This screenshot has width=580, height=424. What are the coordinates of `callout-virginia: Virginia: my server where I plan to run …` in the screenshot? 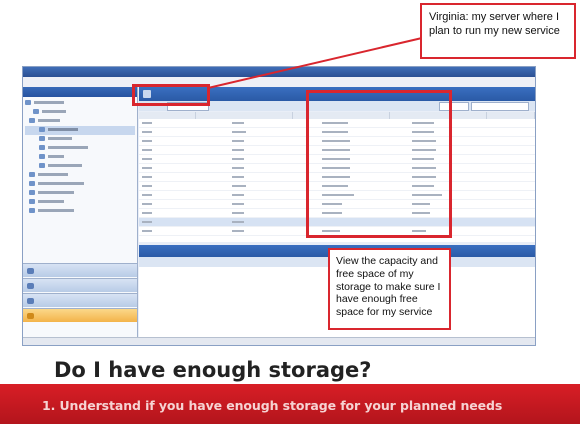 It's located at (498, 31).